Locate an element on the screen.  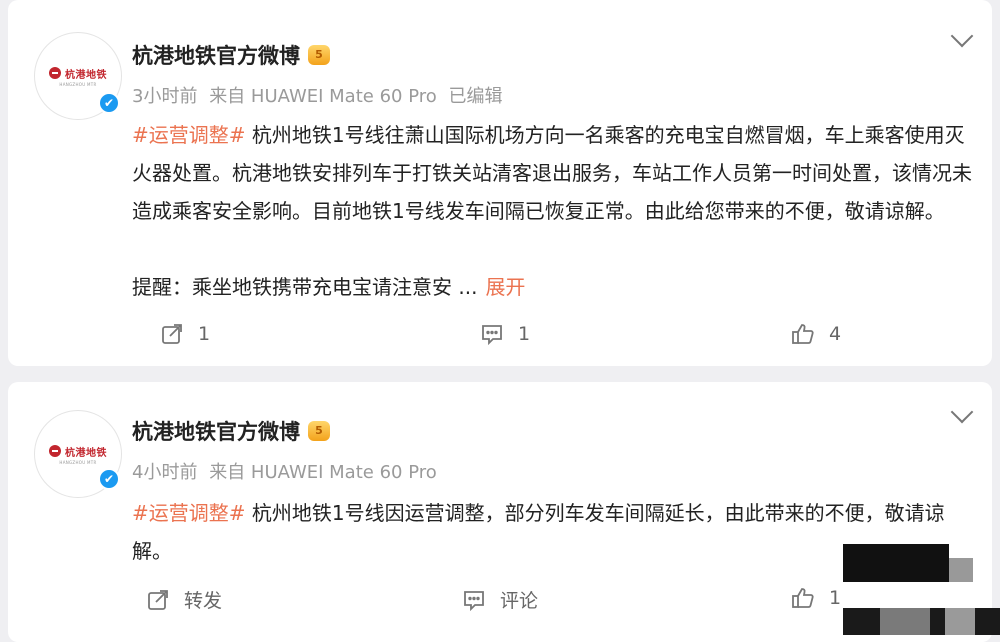
post-meta: 4小时前 来自 HUAWEI Mate 60 Pro is located at coordinates (287, 471).